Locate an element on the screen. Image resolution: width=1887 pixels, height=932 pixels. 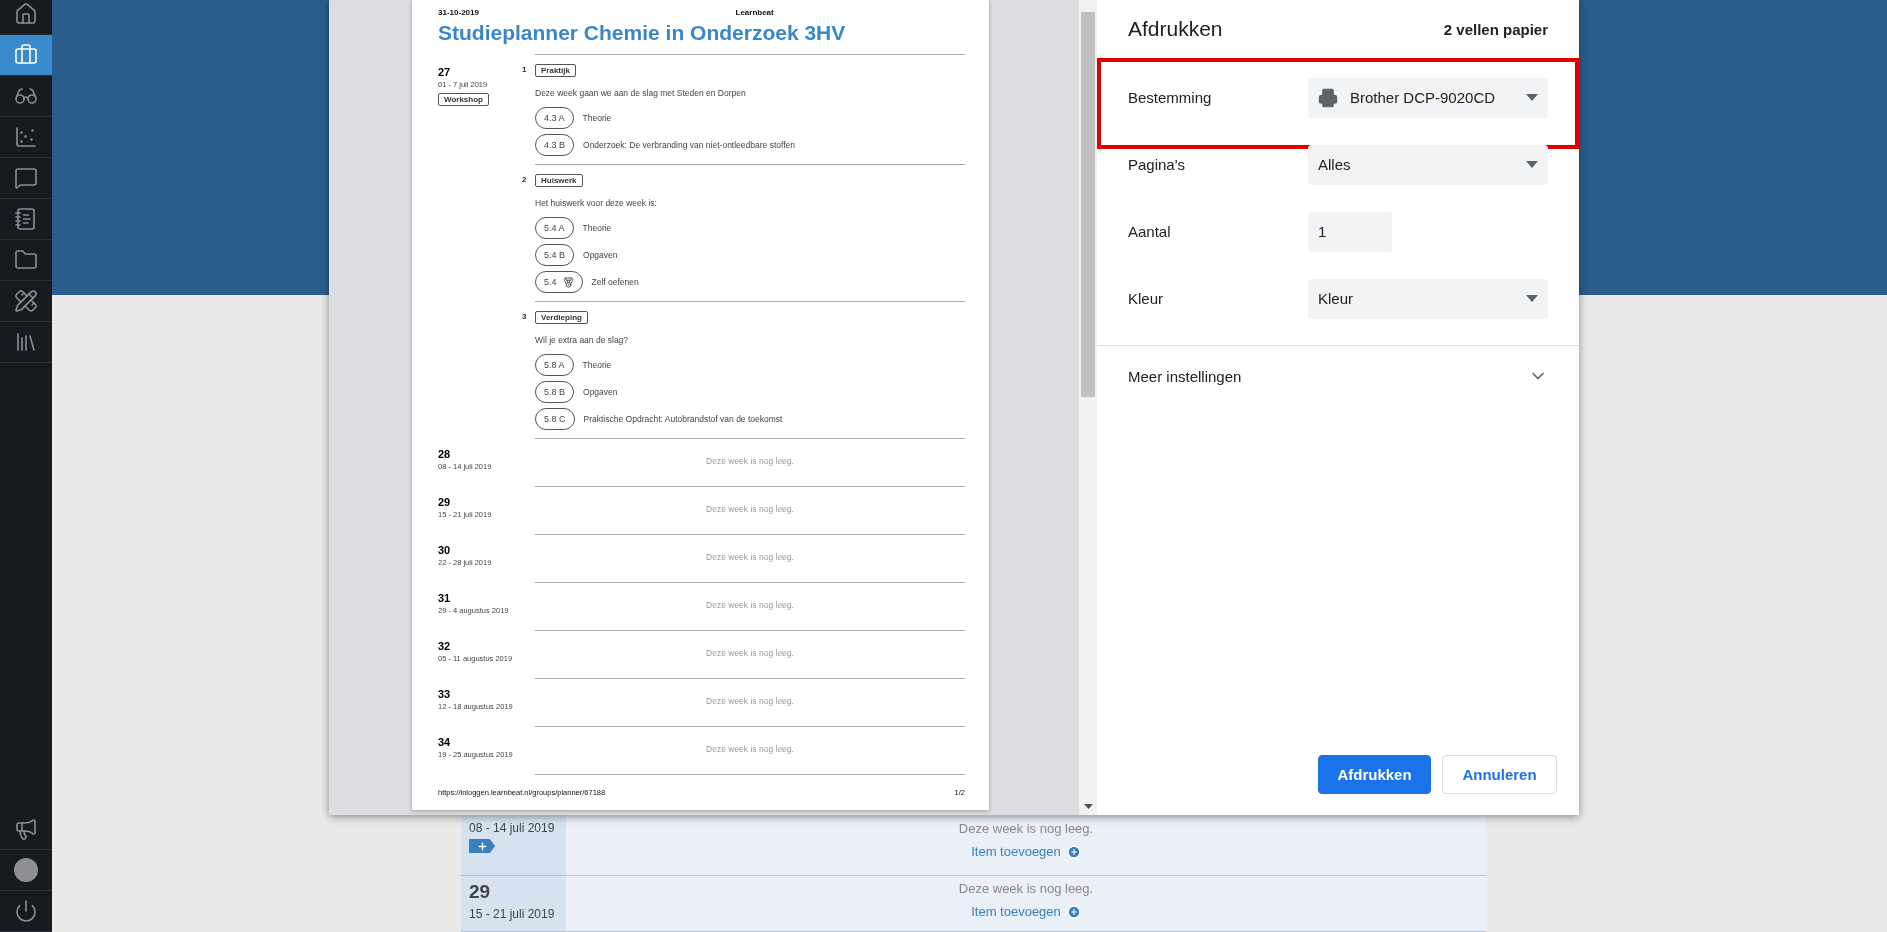
copies-field: 1 is located at coordinates (1350, 231).